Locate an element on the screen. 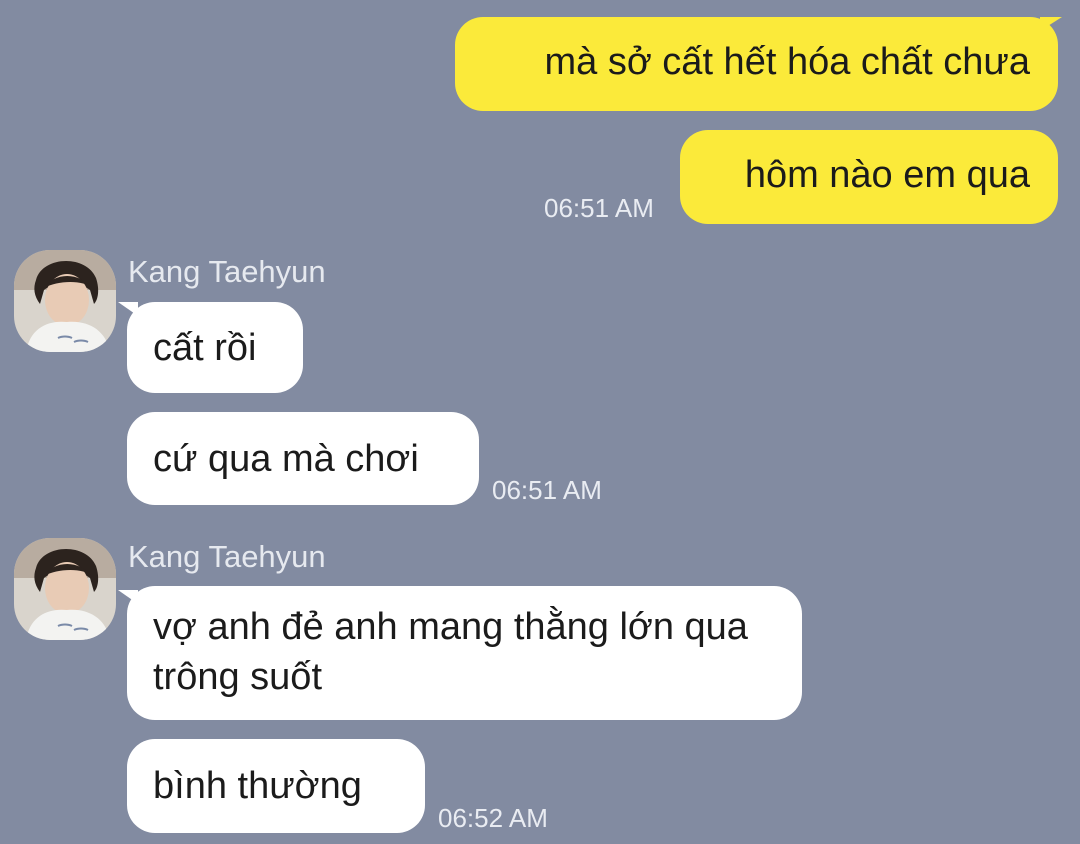 This screenshot has height=844, width=1080. message-timestamp: 06:52 AM is located at coordinates (493, 818).